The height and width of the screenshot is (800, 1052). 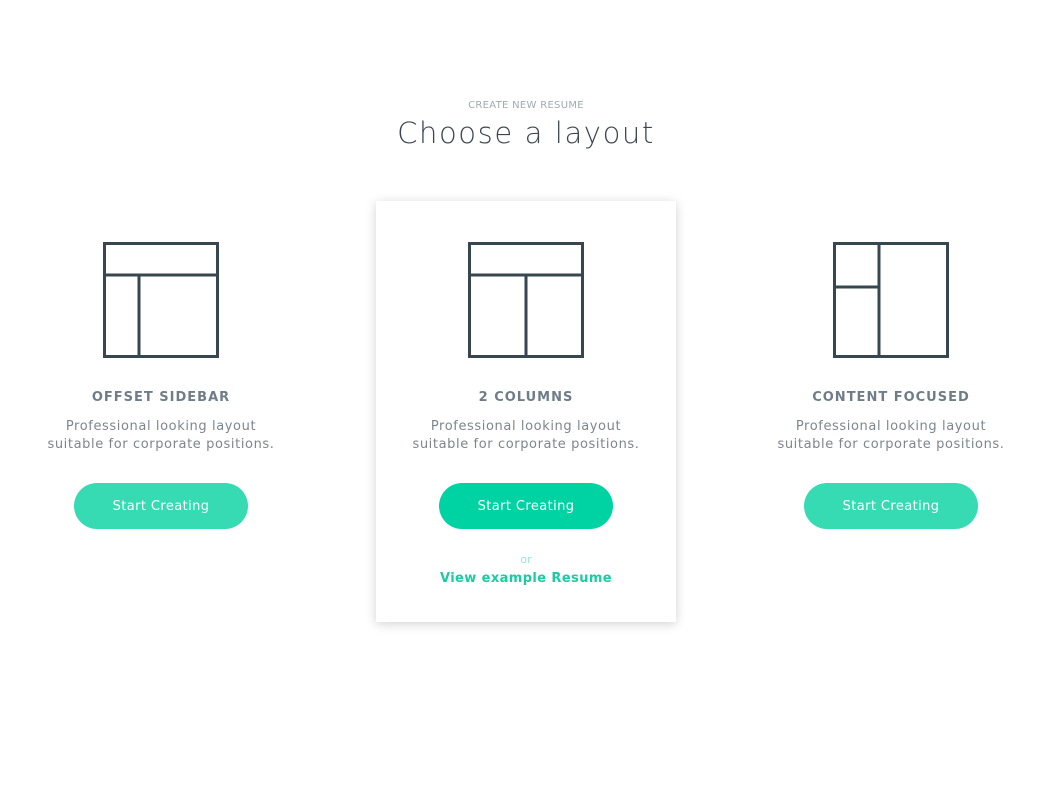 I want to click on offset-sidebar-layout-icon, so click(x=161, y=300).